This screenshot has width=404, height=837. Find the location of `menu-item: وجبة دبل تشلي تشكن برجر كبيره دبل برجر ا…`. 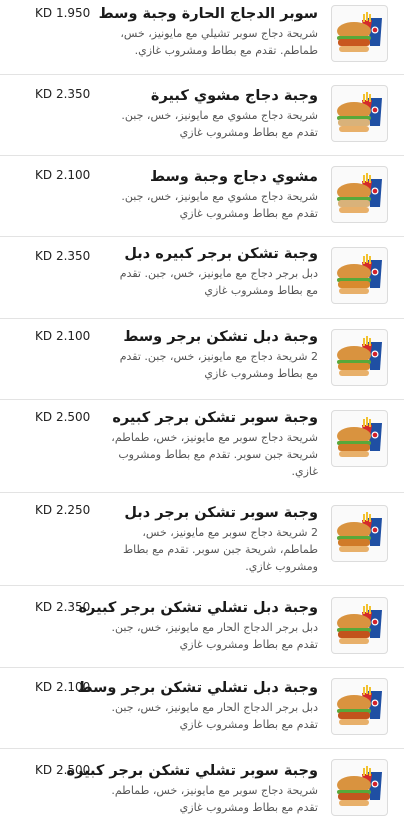

menu-item: وجبة دبل تشلي تشكن برجر كبيره دبل برجر ا… is located at coordinates (202, 627).